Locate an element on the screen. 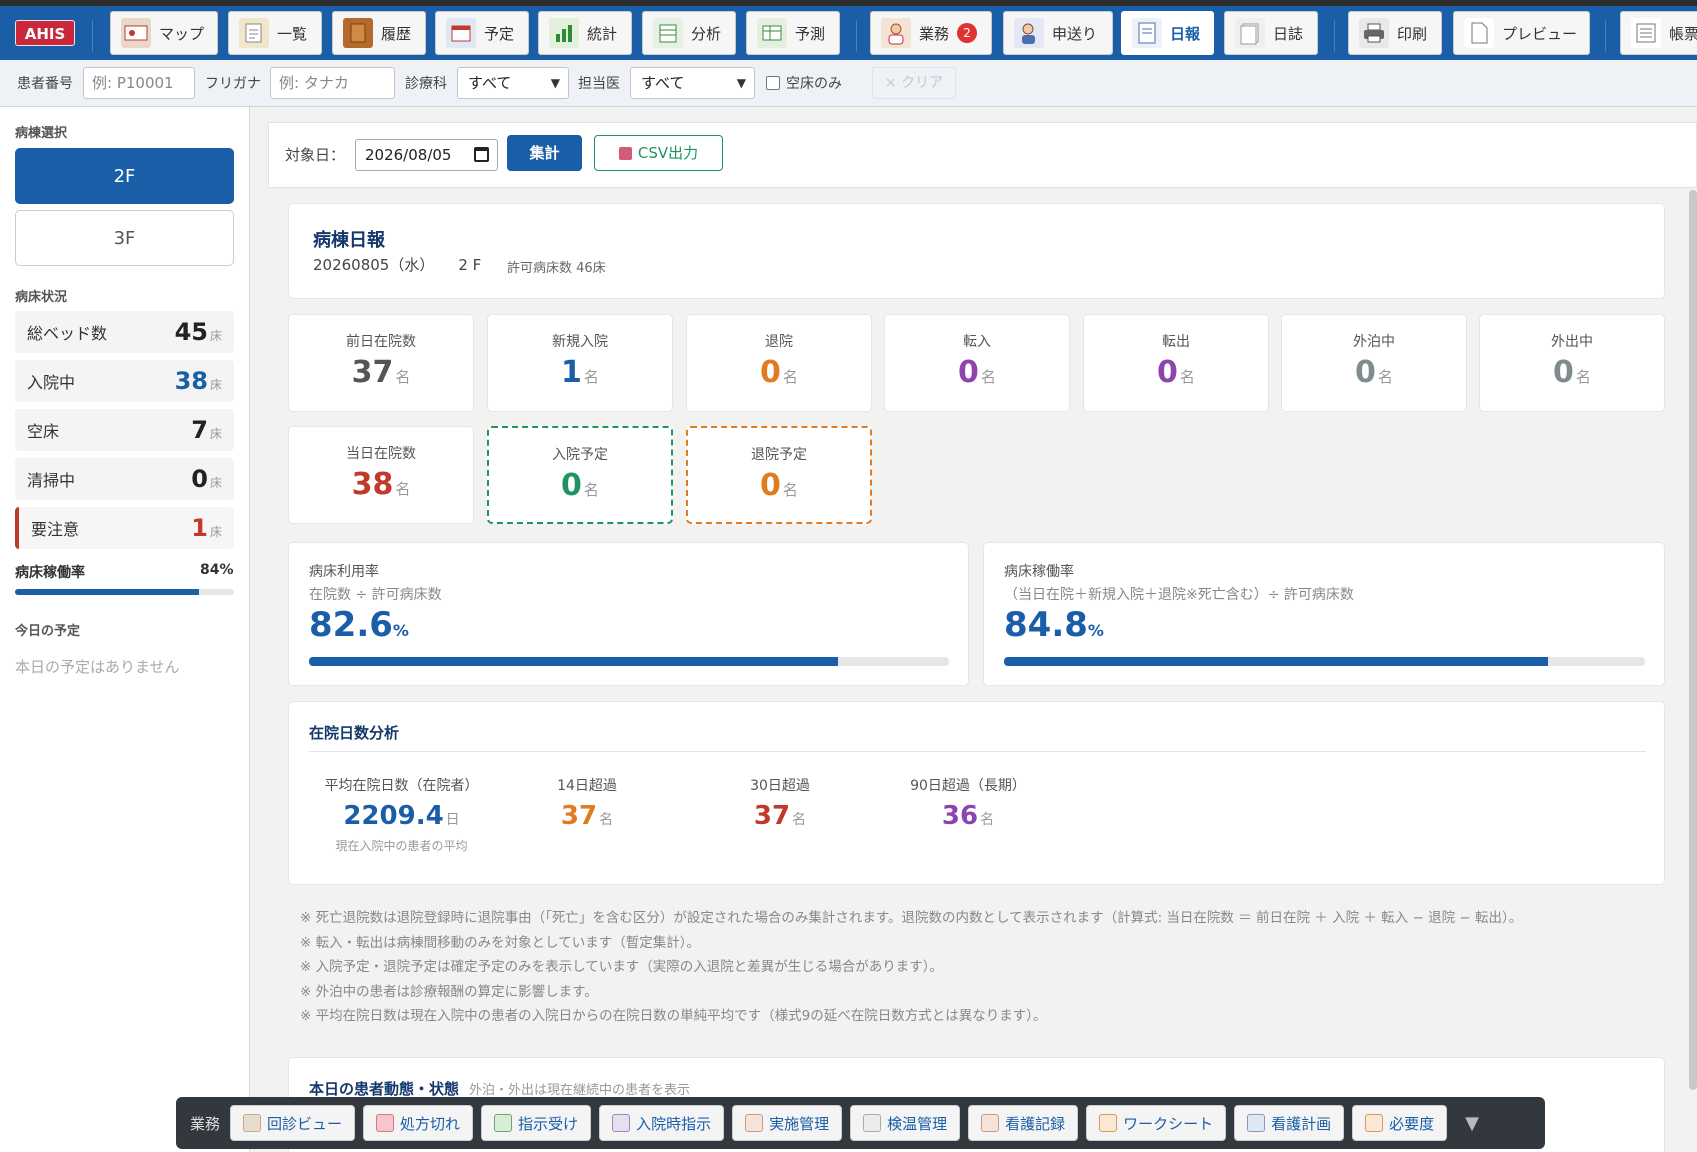 The image size is (1697, 1152). quick-button-label: 実施管理 is located at coordinates (799, 1123).